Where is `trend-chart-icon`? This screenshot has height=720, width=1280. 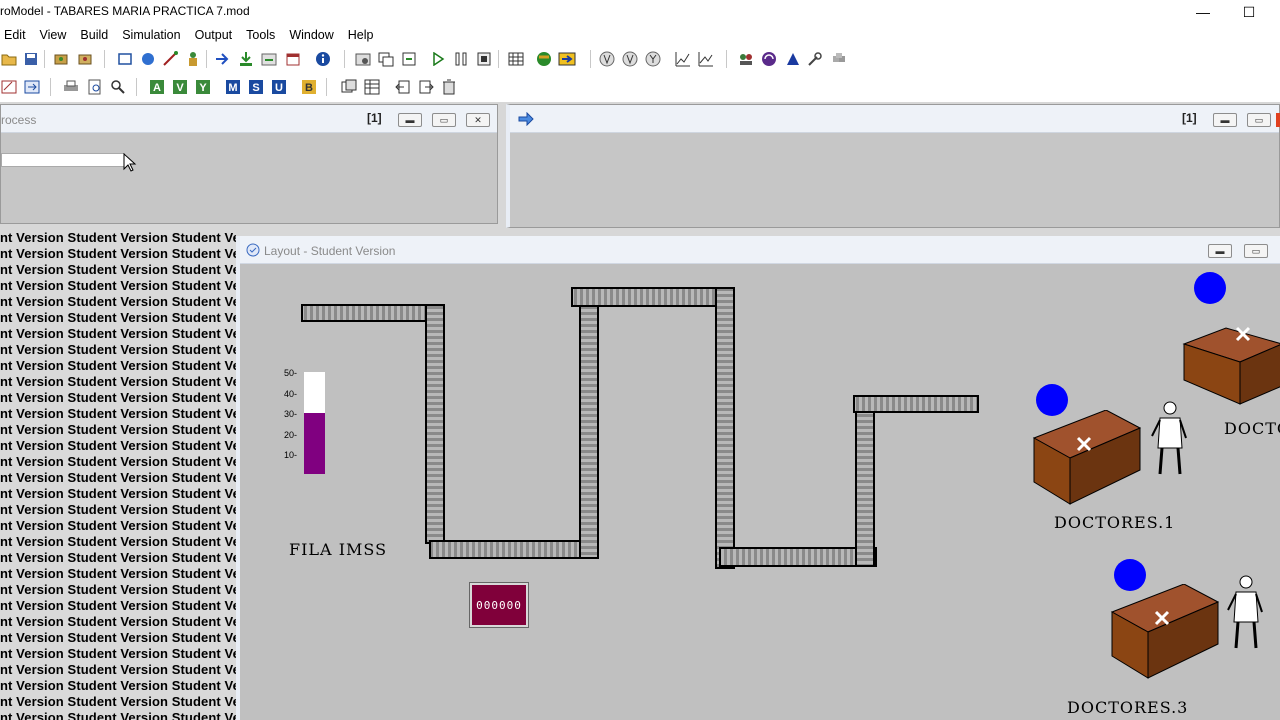 trend-chart-icon is located at coordinates (683, 59).